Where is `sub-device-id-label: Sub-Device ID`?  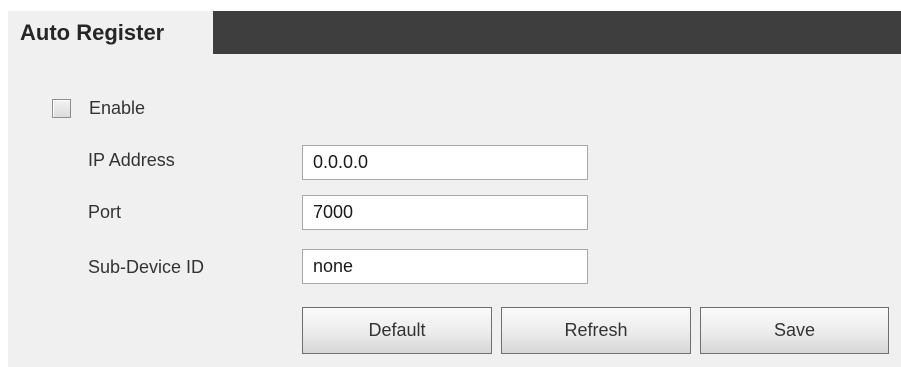 sub-device-id-label: Sub-Device ID is located at coordinates (146, 267).